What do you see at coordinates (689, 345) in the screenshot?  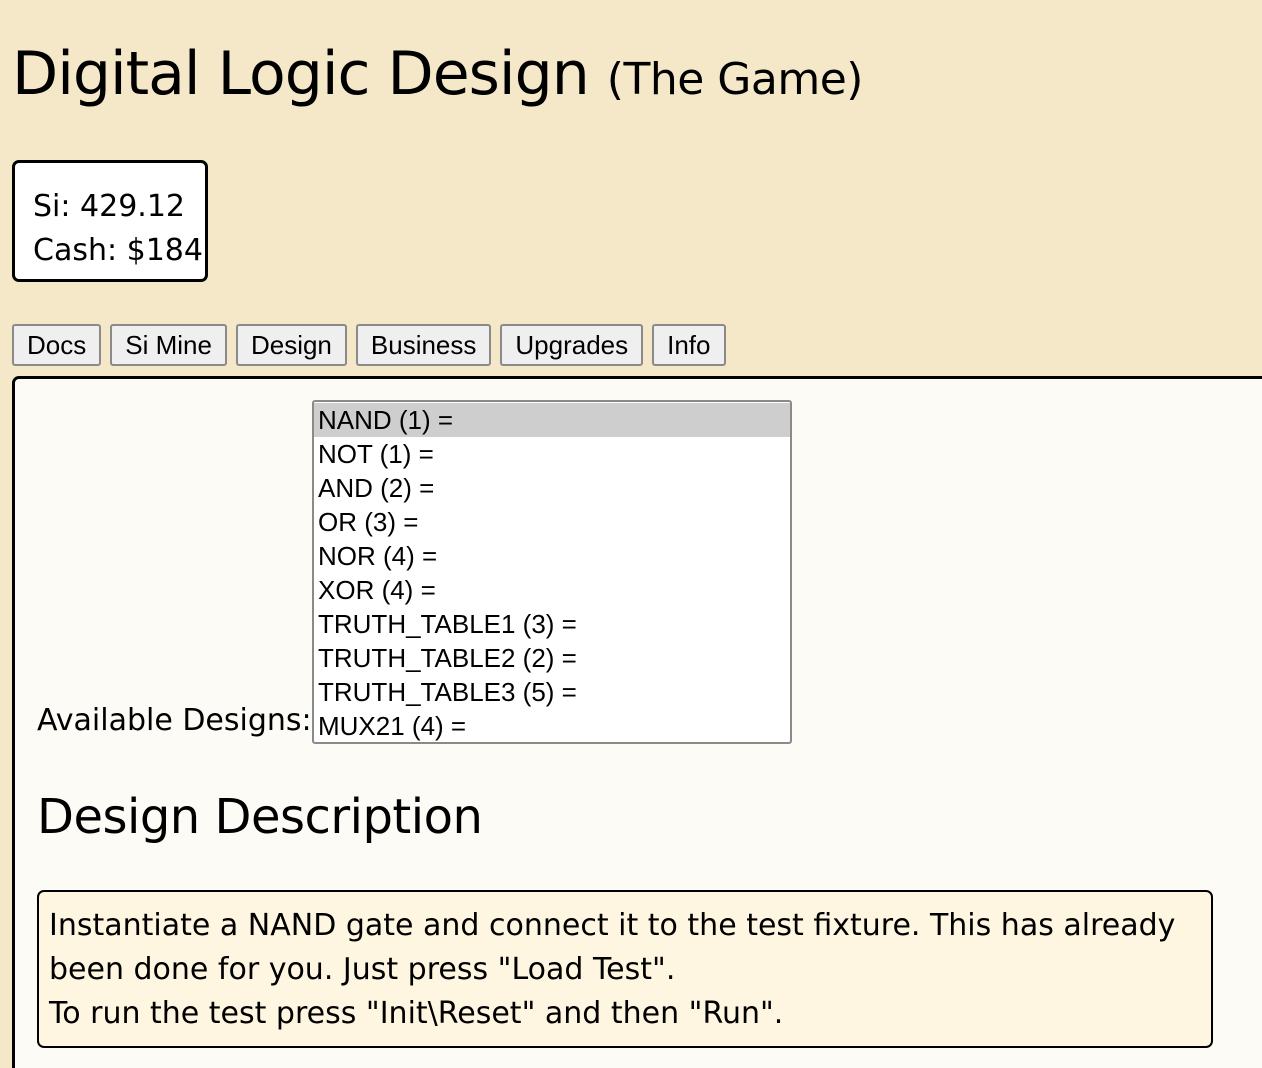 I see `tab-info: Info` at bounding box center [689, 345].